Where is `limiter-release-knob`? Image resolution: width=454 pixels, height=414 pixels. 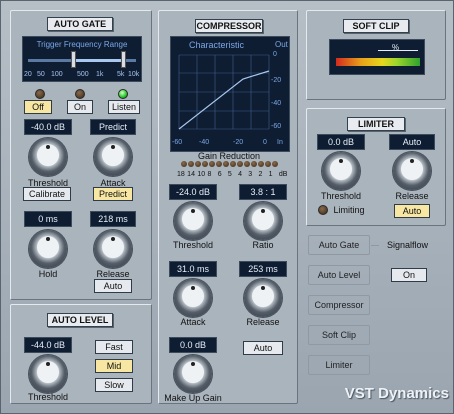 limiter-release-knob is located at coordinates (412, 171).